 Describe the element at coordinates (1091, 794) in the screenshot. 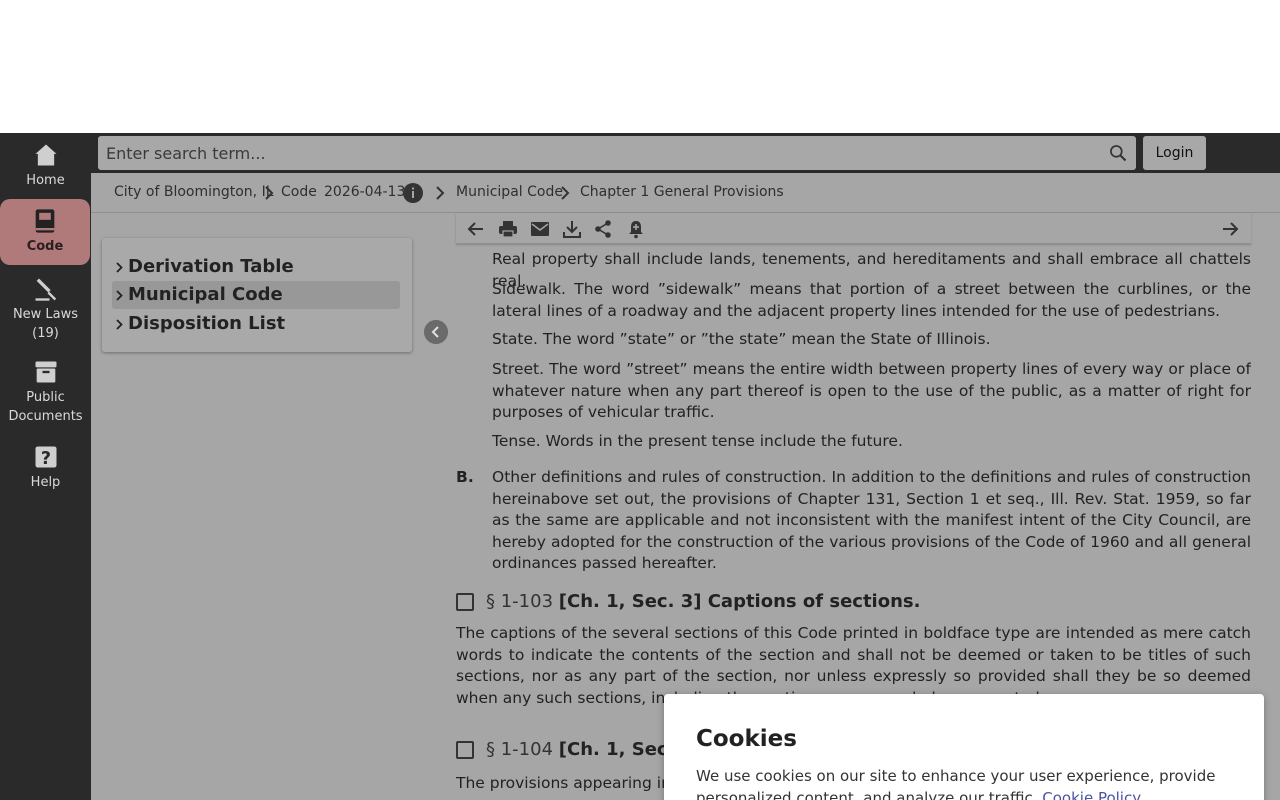

I see `cookie-policy-link: Cookie Policy` at that location.